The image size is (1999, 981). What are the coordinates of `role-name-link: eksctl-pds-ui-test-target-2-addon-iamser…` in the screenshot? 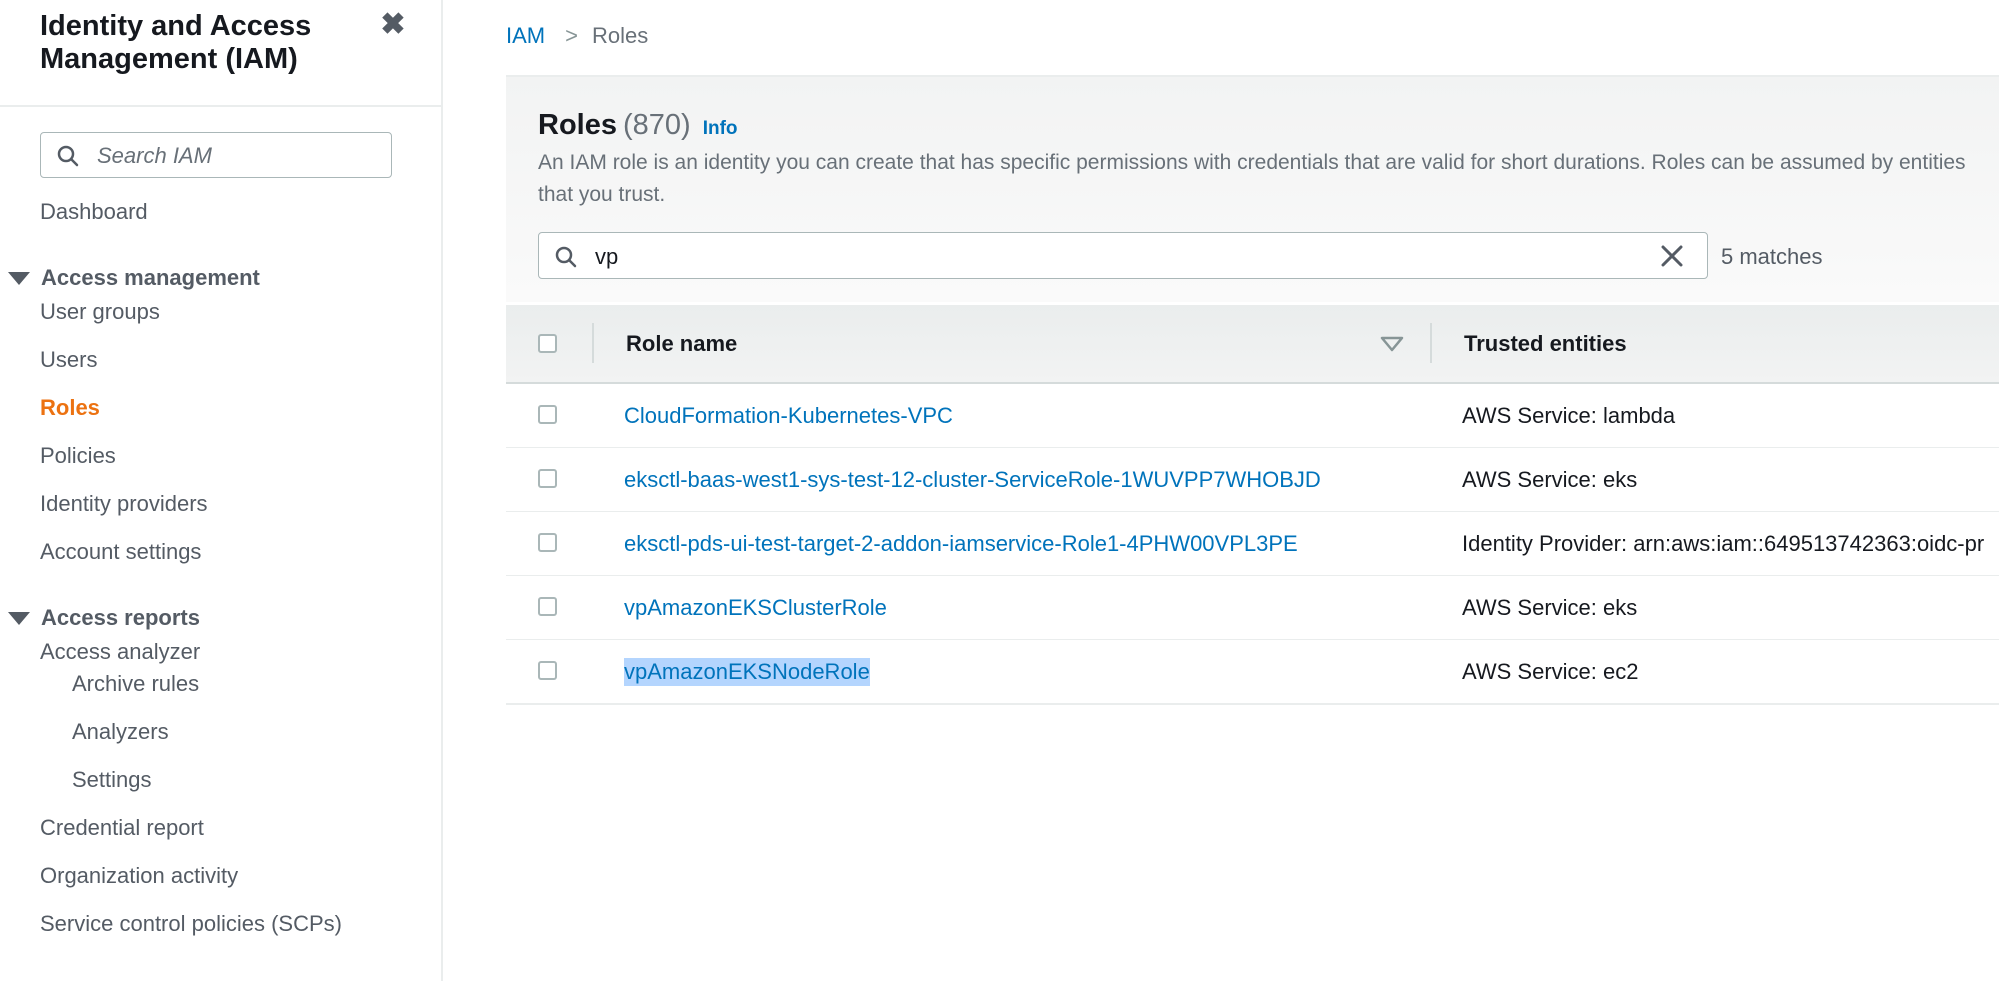 It's located at (961, 544).